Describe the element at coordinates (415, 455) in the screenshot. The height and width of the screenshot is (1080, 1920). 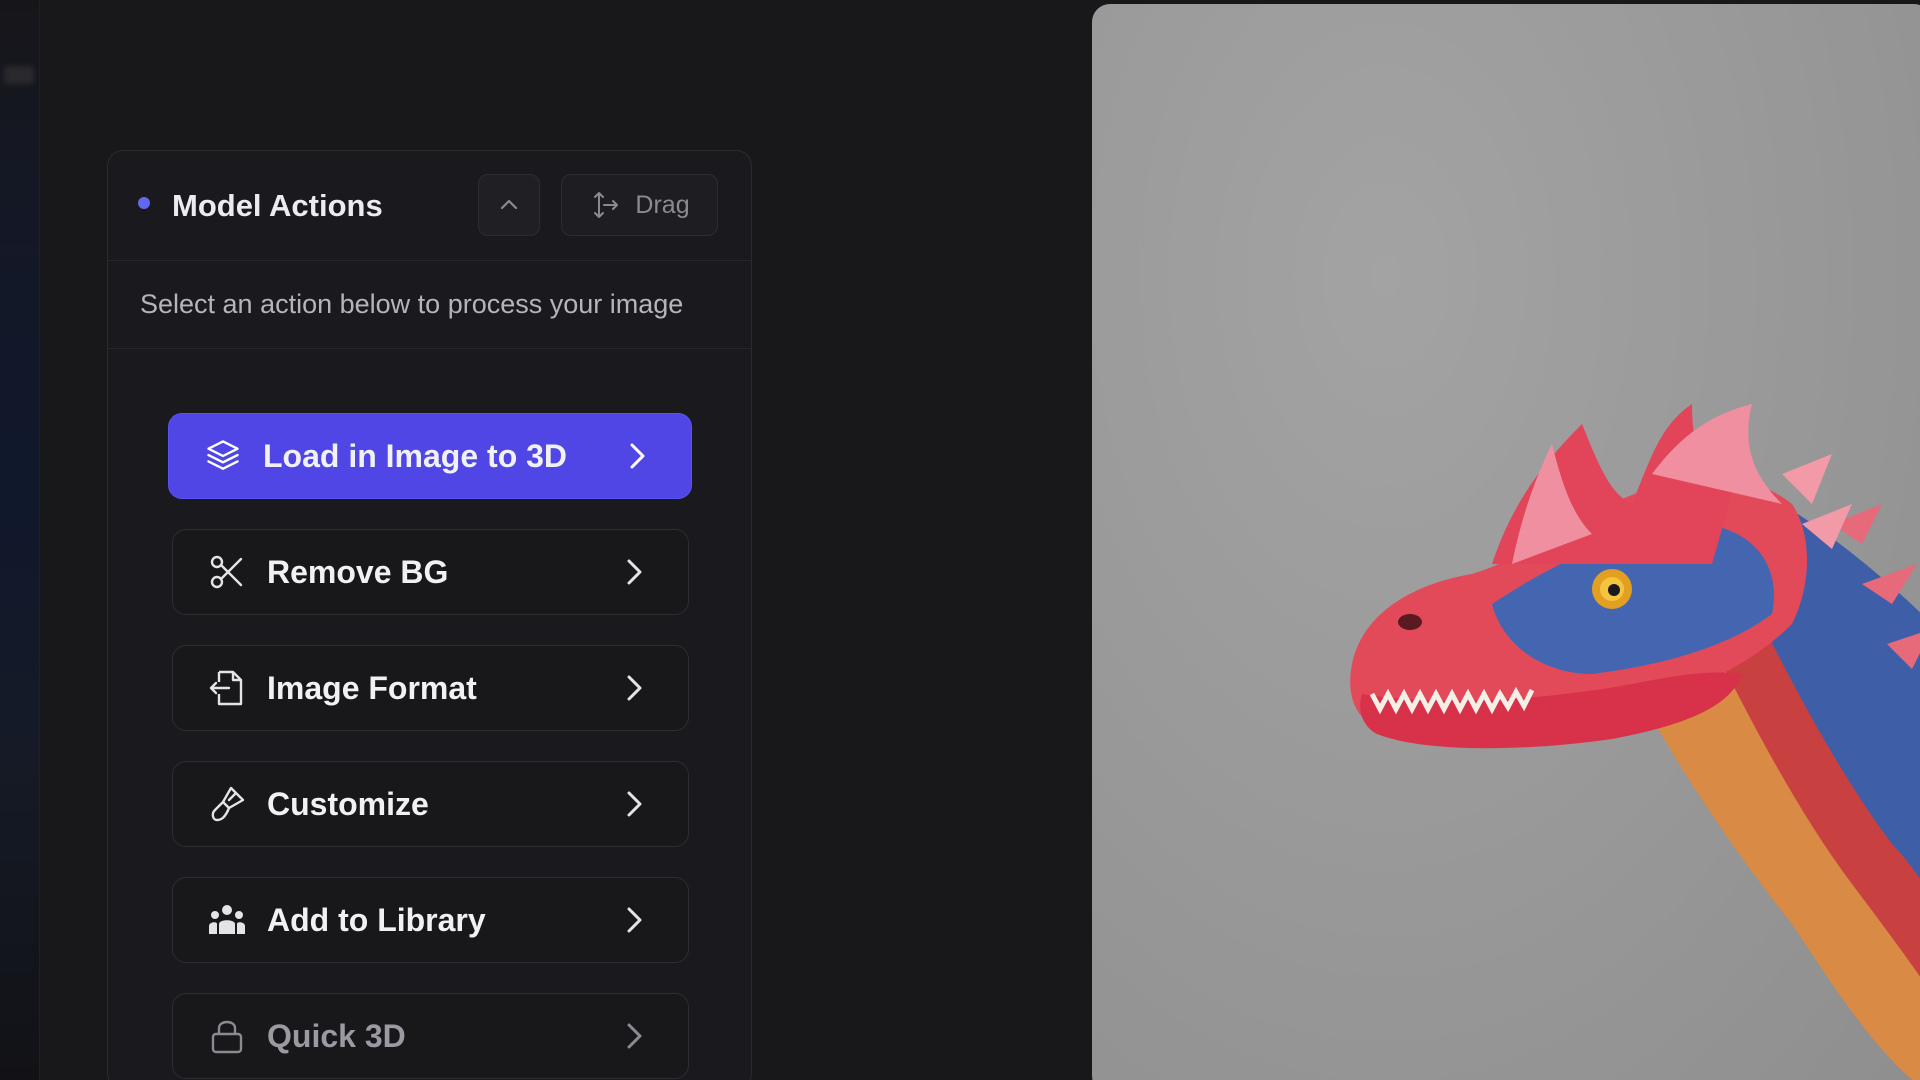
I see `action-label: Load in Image to 3D` at that location.